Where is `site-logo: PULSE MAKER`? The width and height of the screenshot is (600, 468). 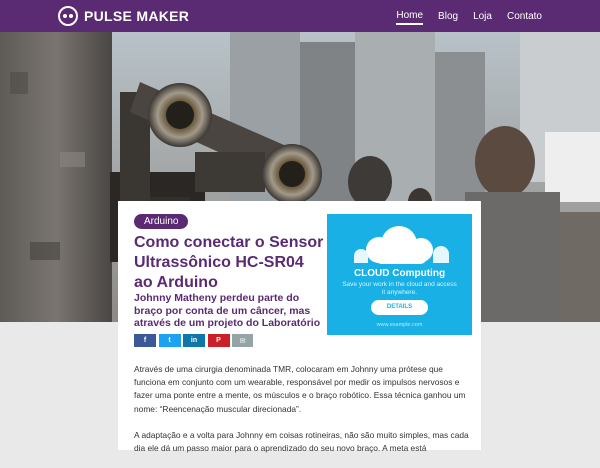 site-logo: PULSE MAKER is located at coordinates (123, 16).